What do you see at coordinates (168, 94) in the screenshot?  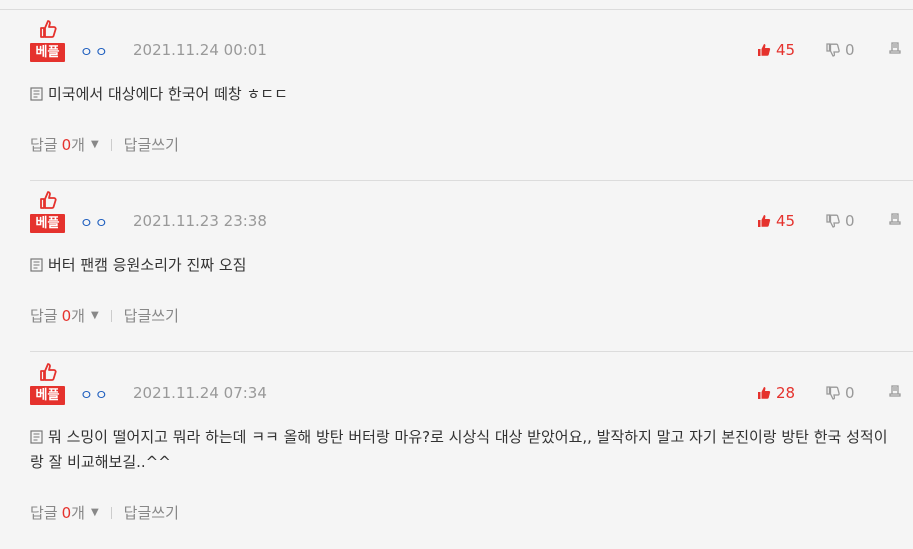 I see `comment-body: 미국에서 대상에다 한국어 떼창 ㅎㄷㄷ` at bounding box center [168, 94].